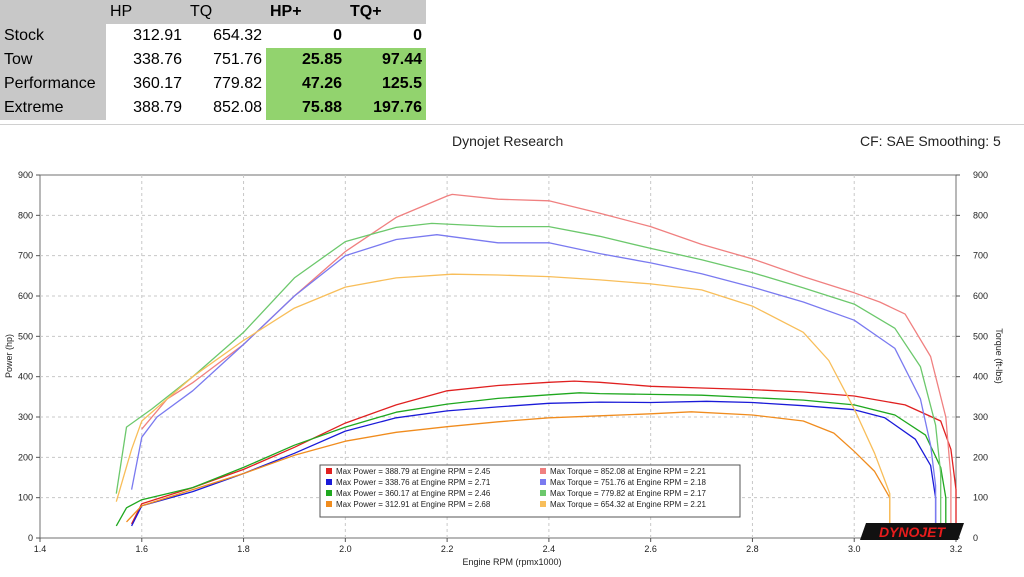 The height and width of the screenshot is (577, 1024). What do you see at coordinates (40, 549) in the screenshot?
I see `x-tick-label: 1.4` at bounding box center [40, 549].